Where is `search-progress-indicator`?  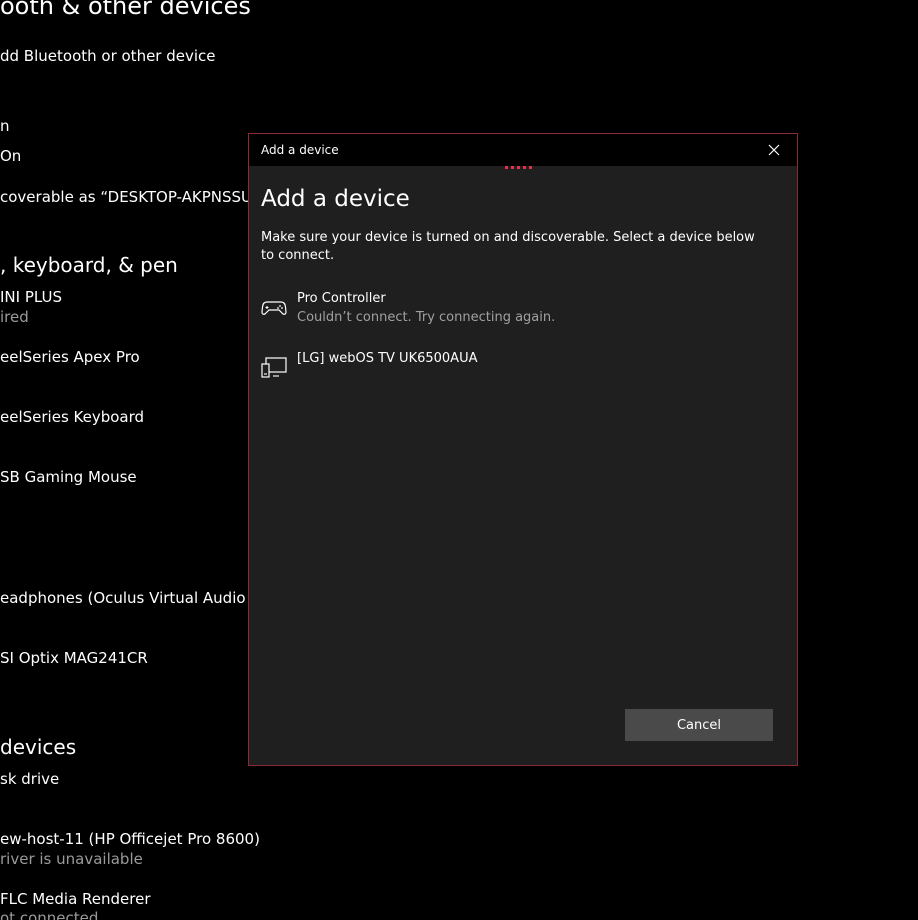 search-progress-indicator is located at coordinates (525, 168).